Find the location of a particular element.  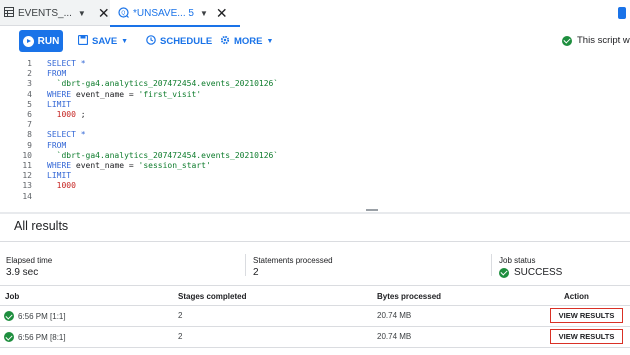

code-token: FROM is located at coordinates (57, 74).